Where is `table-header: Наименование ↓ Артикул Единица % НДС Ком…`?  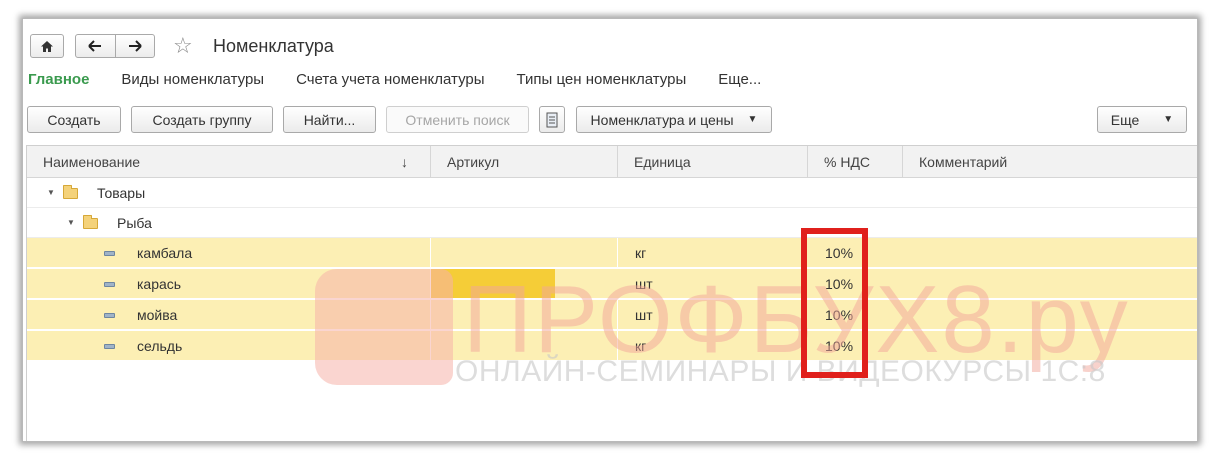 table-header: Наименование ↓ Артикул Единица % НДС Ком… is located at coordinates (612, 162).